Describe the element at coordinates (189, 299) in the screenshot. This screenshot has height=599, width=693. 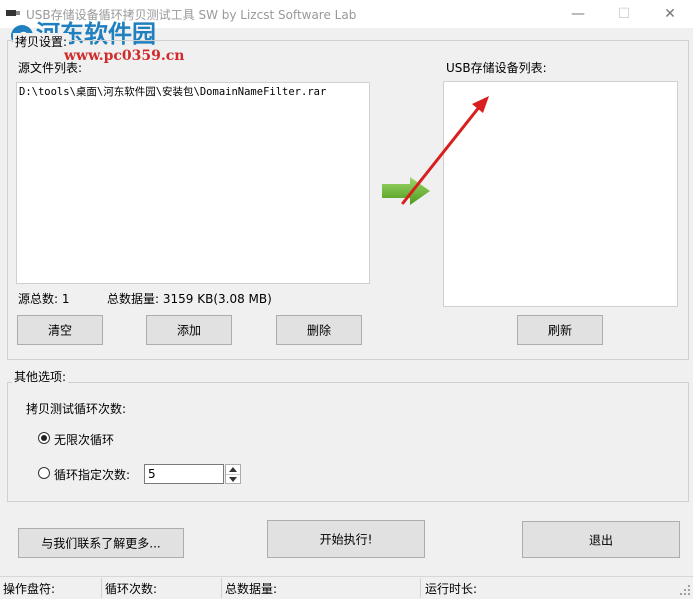
I see `total-size: 总数据量: 3159 KB(3.08 MB)` at that location.